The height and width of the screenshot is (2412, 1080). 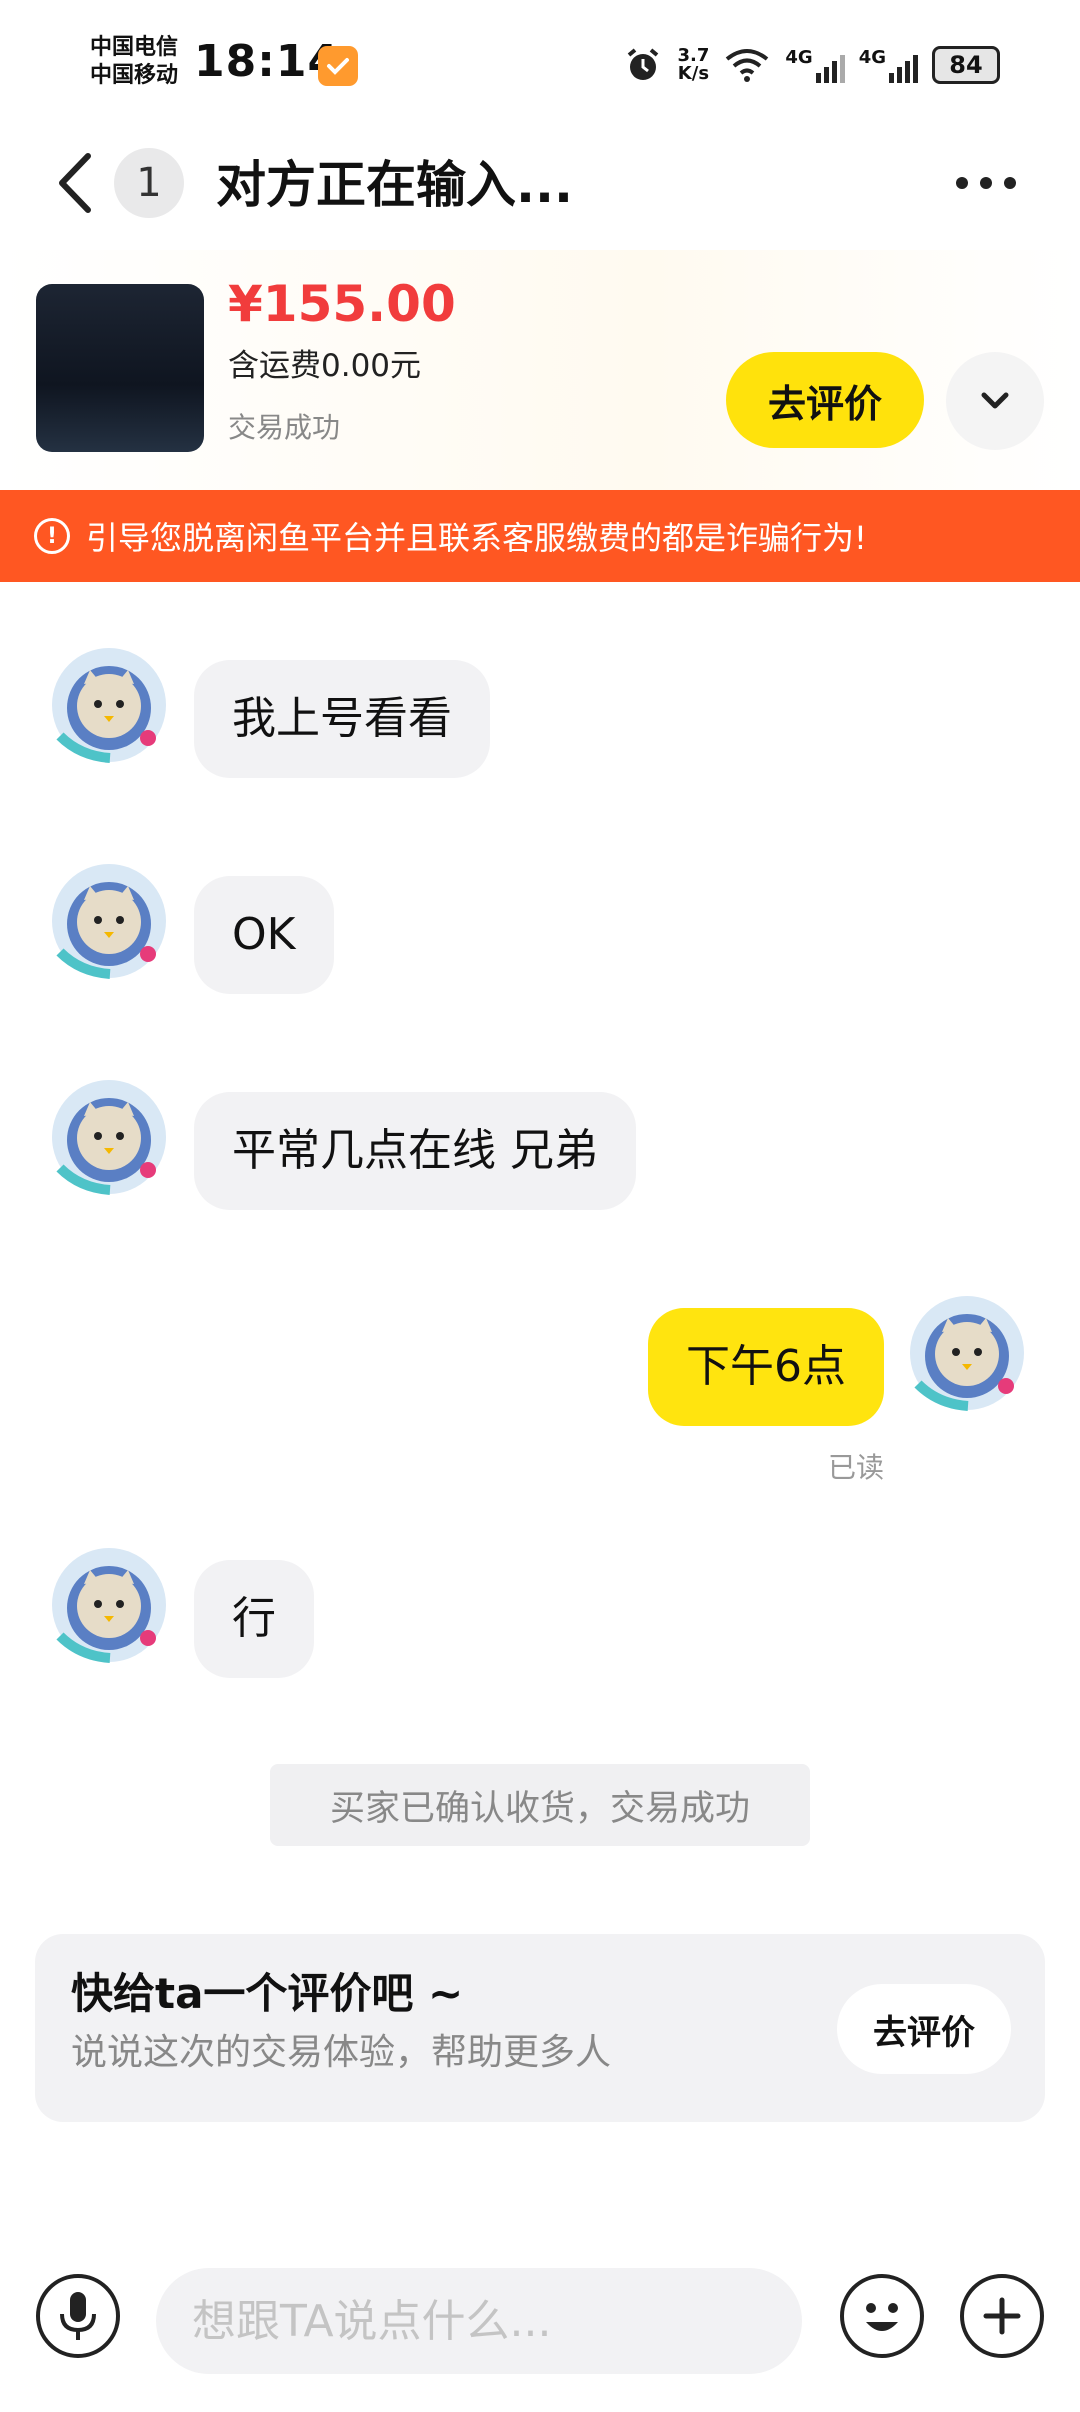 What do you see at coordinates (855, 1467) in the screenshot?
I see `read-receipt: 已读` at bounding box center [855, 1467].